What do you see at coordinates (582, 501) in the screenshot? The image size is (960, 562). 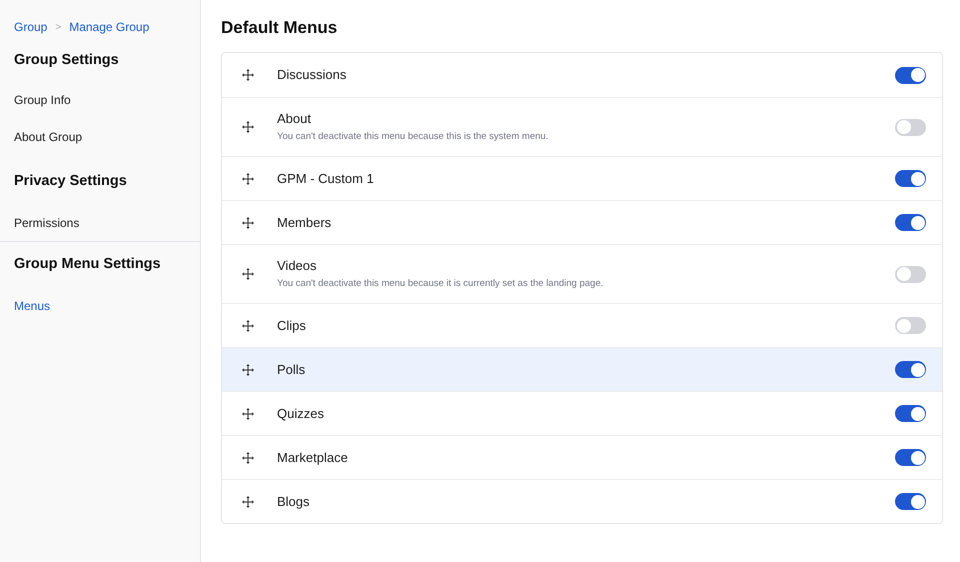 I see `menu-row: Blogs` at bounding box center [582, 501].